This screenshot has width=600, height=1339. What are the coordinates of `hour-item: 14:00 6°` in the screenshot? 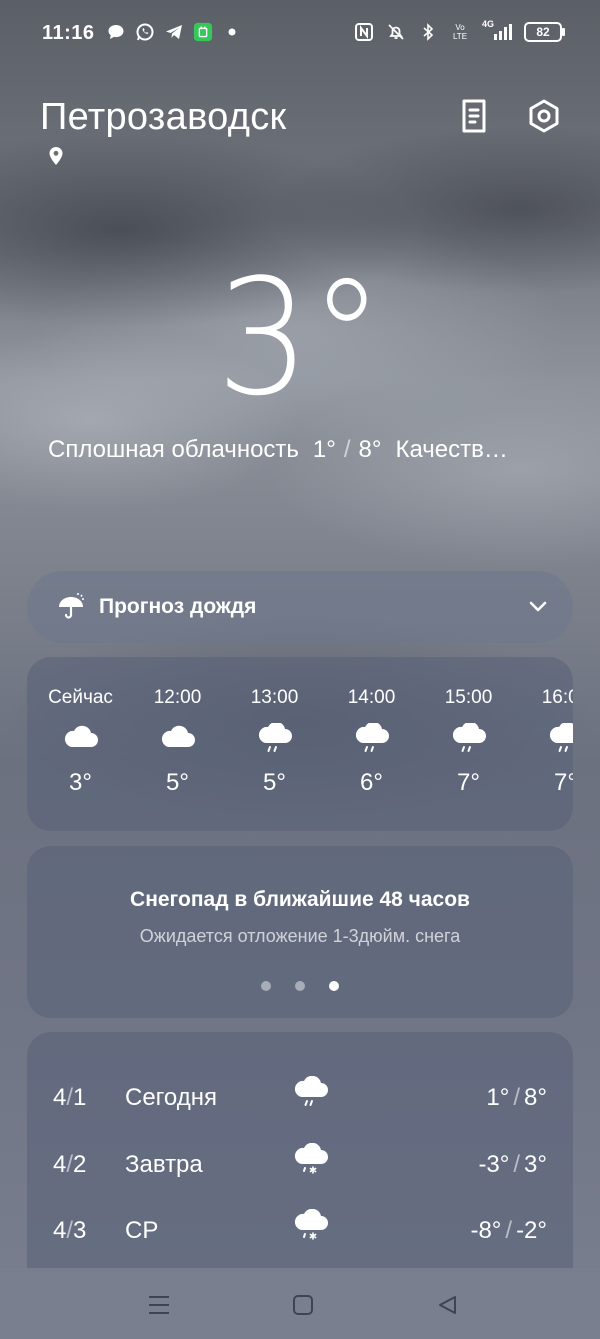 It's located at (371, 727).